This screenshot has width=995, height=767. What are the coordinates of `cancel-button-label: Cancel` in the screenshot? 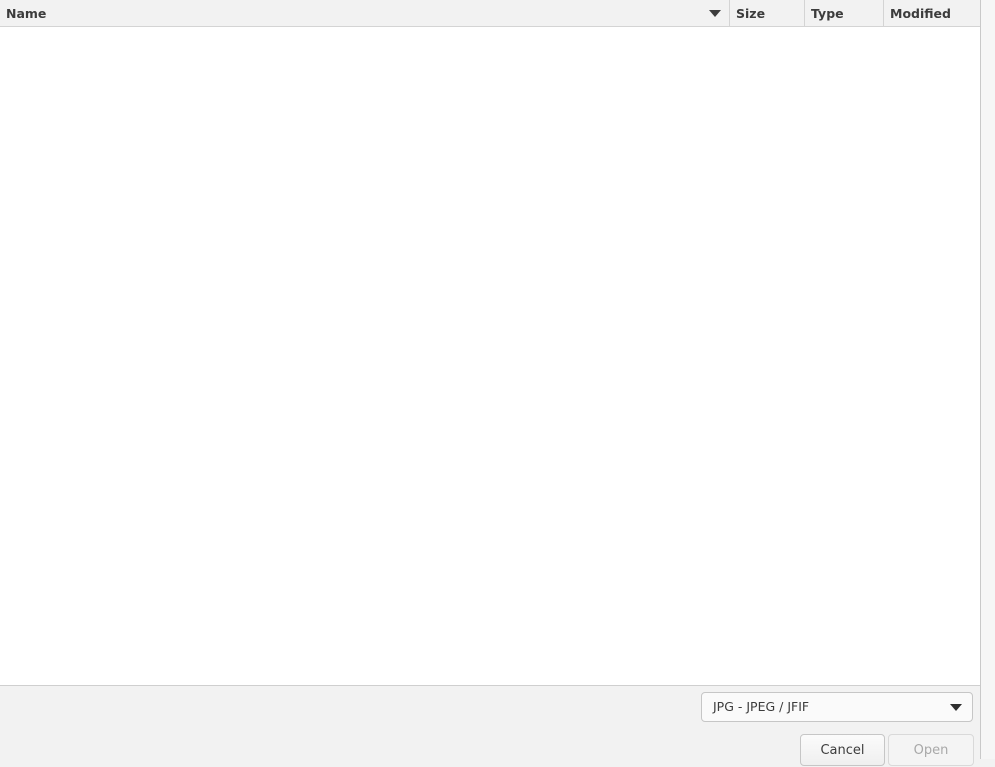 It's located at (842, 750).